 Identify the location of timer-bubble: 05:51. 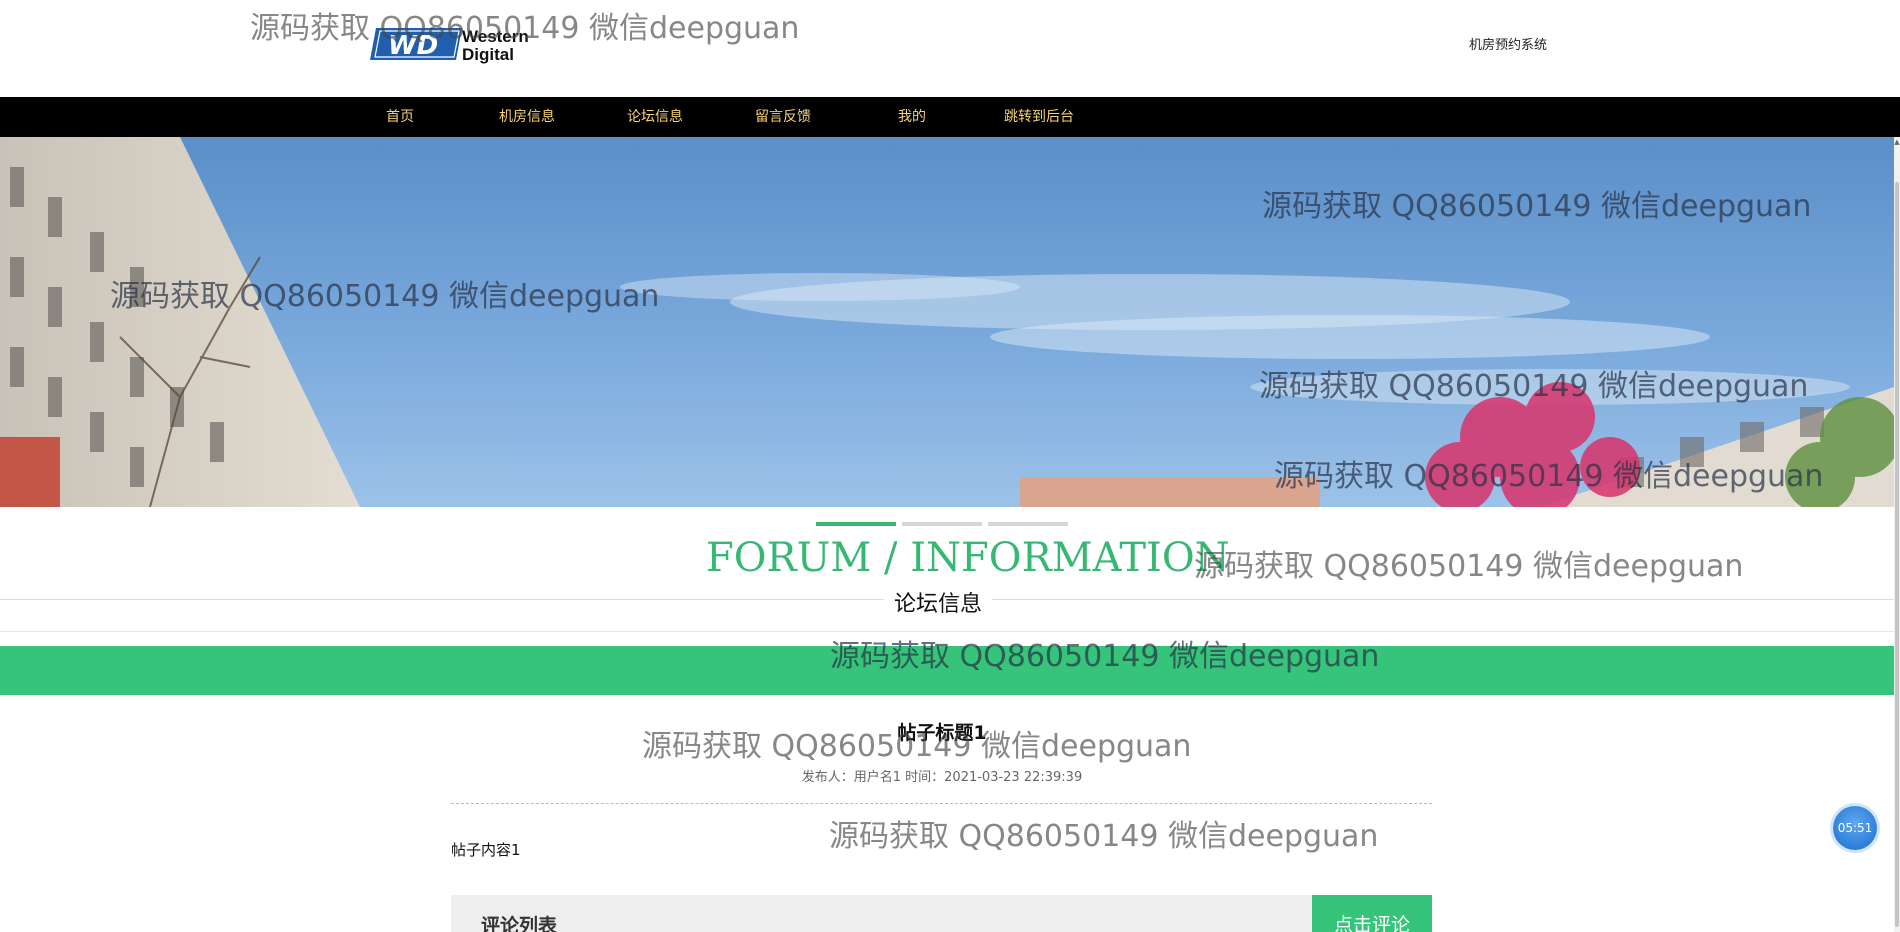
(1855, 828).